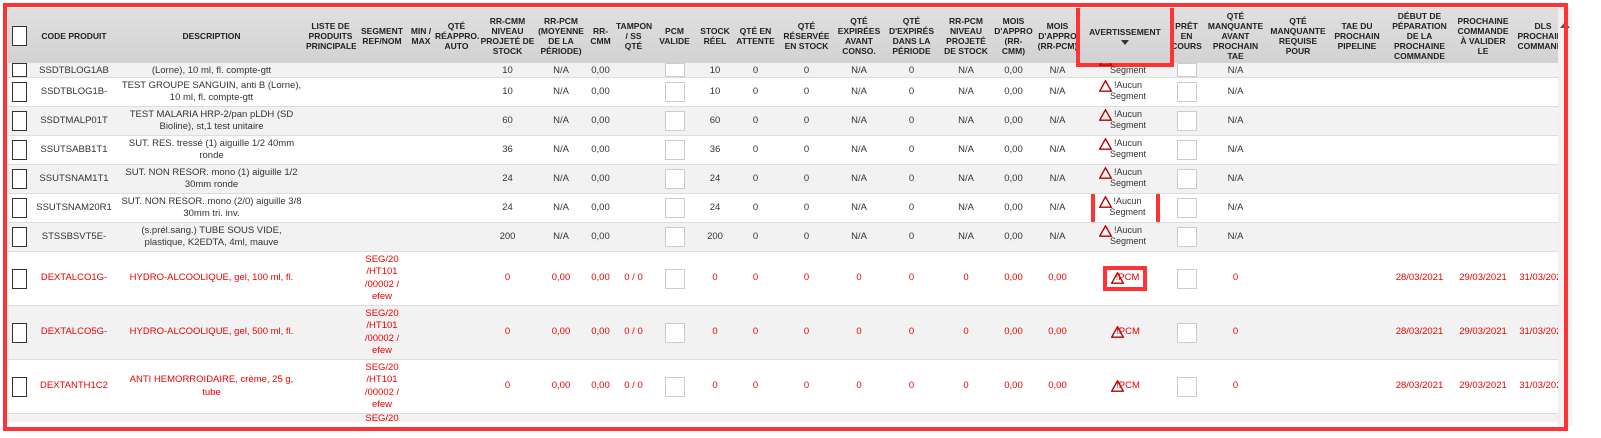 This screenshot has height=438, width=1601. What do you see at coordinates (1235, 35) in the screenshot?
I see `column-header: QTÉ MANQUANTE AVANT PROCHAIN TAE` at bounding box center [1235, 35].